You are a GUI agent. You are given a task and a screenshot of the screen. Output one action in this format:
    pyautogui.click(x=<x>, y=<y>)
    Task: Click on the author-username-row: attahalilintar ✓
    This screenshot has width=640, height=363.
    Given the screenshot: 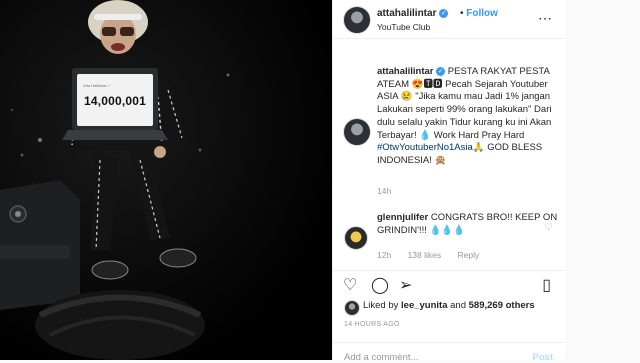 What is the action you would take?
    pyautogui.click(x=413, y=13)
    